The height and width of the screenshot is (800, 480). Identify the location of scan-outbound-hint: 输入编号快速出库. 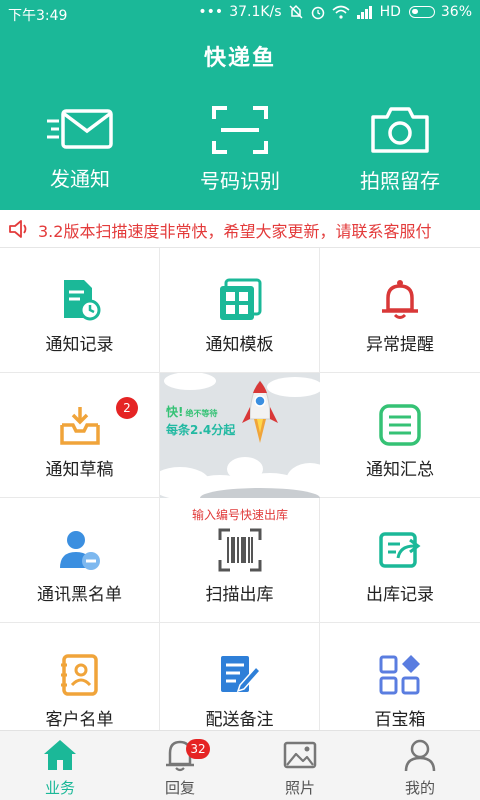
(239, 515).